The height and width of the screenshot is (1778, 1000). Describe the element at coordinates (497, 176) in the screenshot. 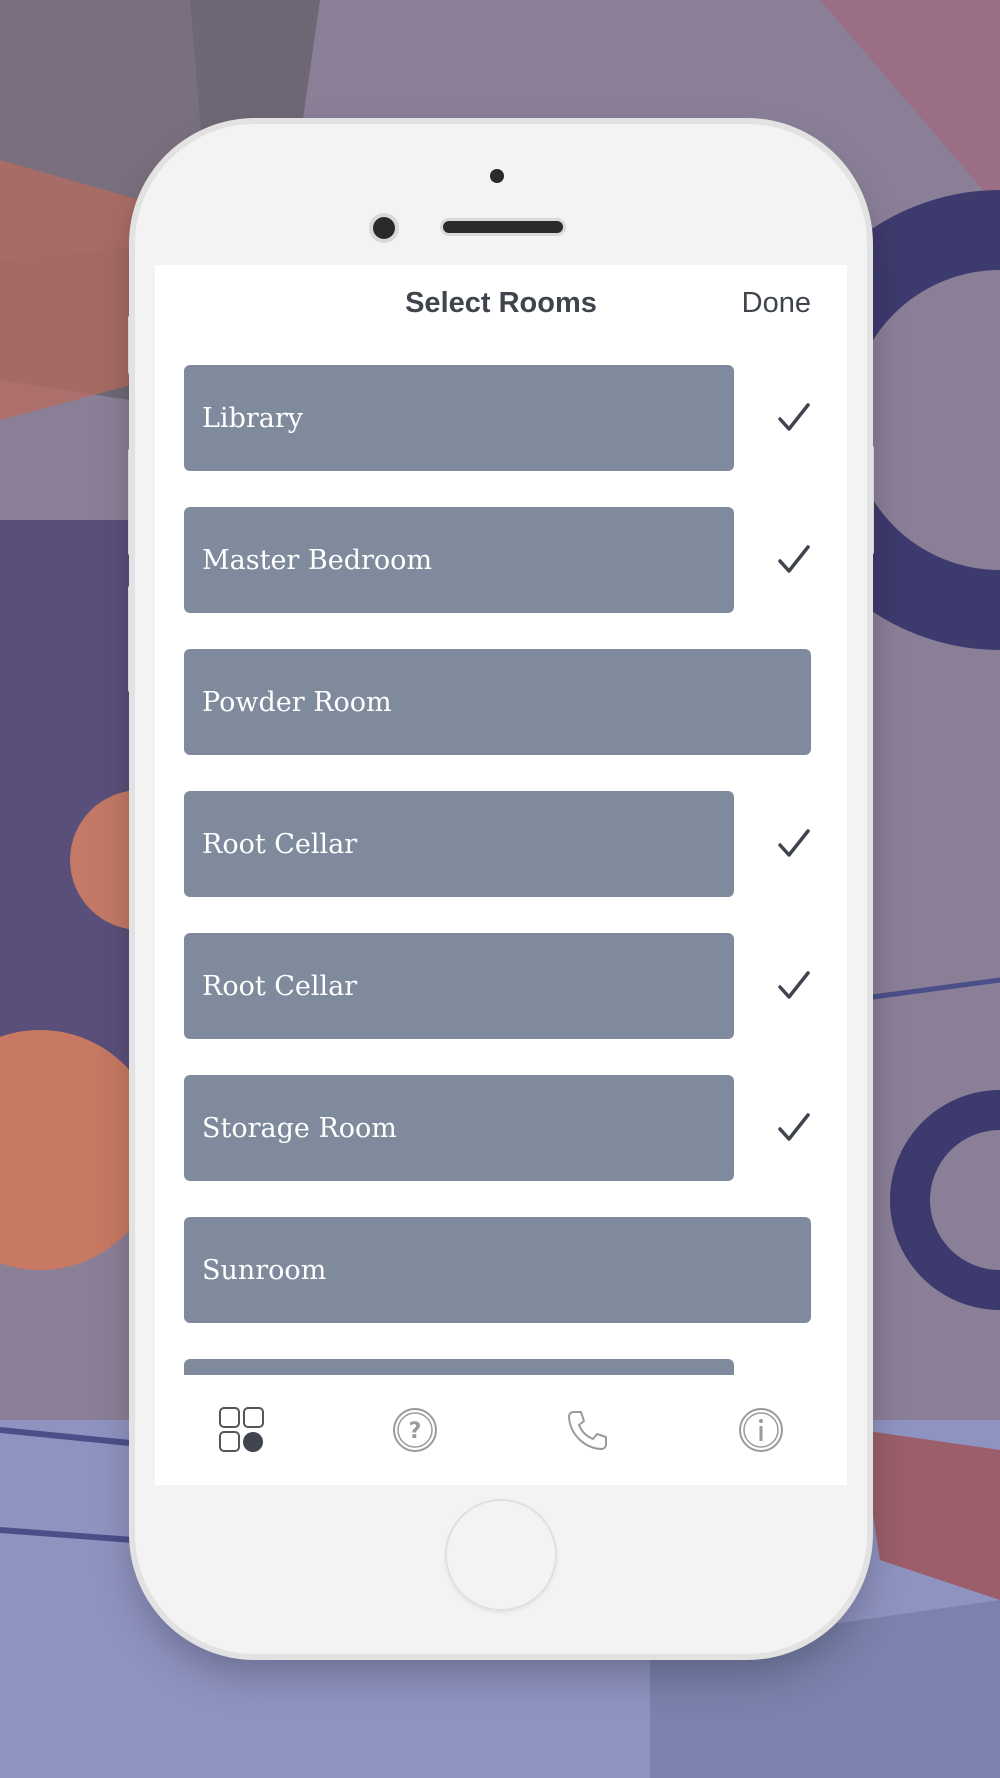

I see `proximity-sensor` at that location.